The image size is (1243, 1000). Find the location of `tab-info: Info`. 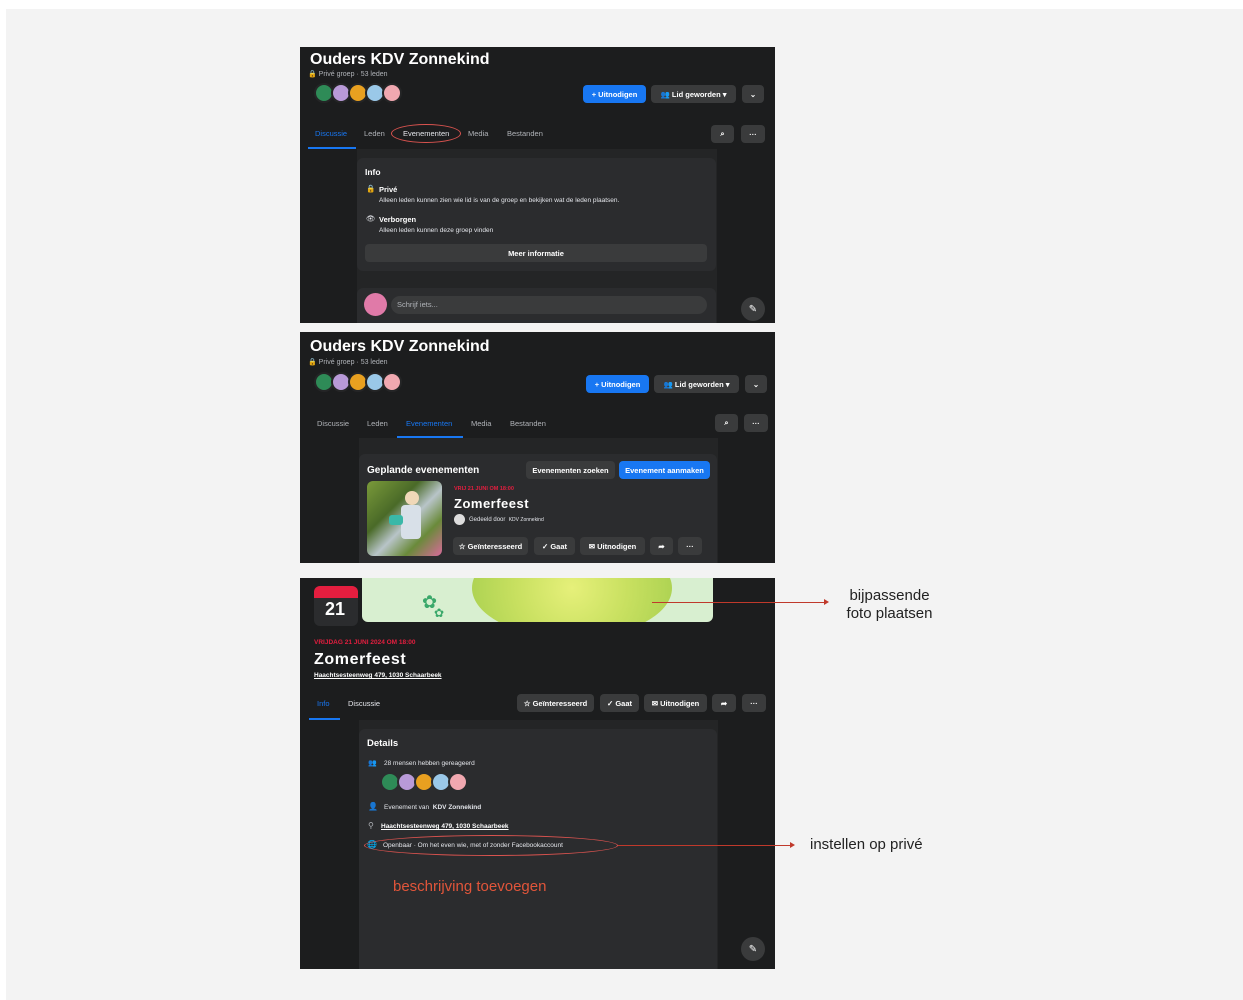

tab-info: Info is located at coordinates (323, 703).